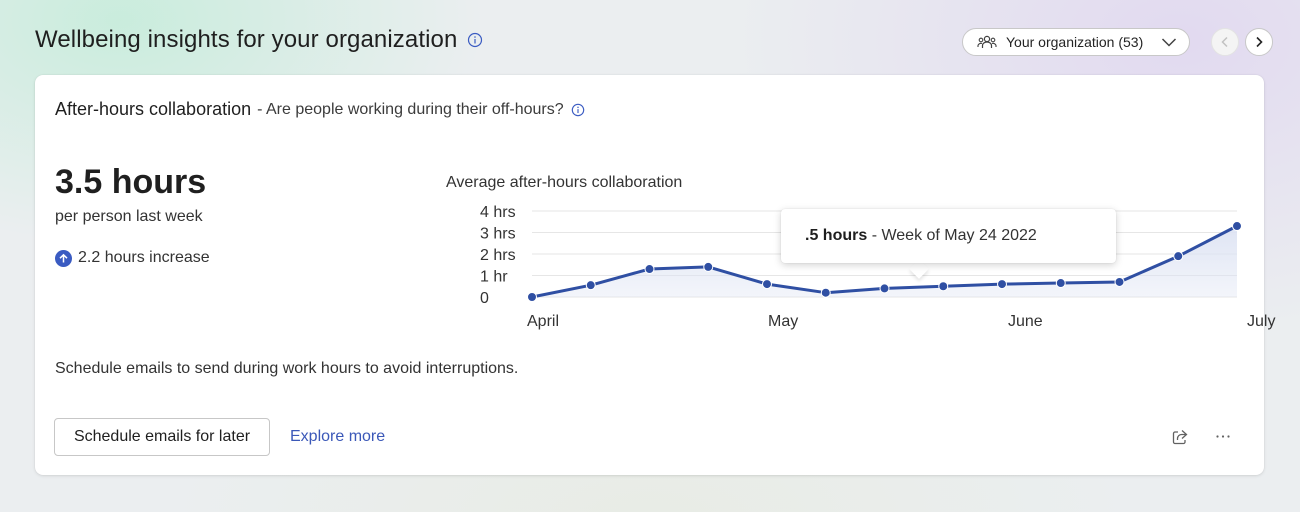 Image resolution: width=1300 pixels, height=512 pixels. I want to click on y-tick-label: 1 hr, so click(494, 277).